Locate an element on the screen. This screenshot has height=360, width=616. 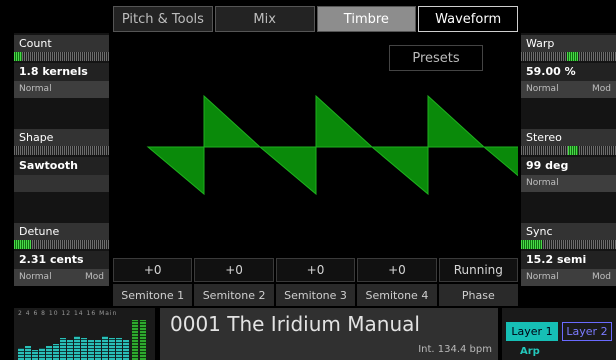
param-warp: Warp 59.00 % Normal Mod is located at coordinates (568, 66).